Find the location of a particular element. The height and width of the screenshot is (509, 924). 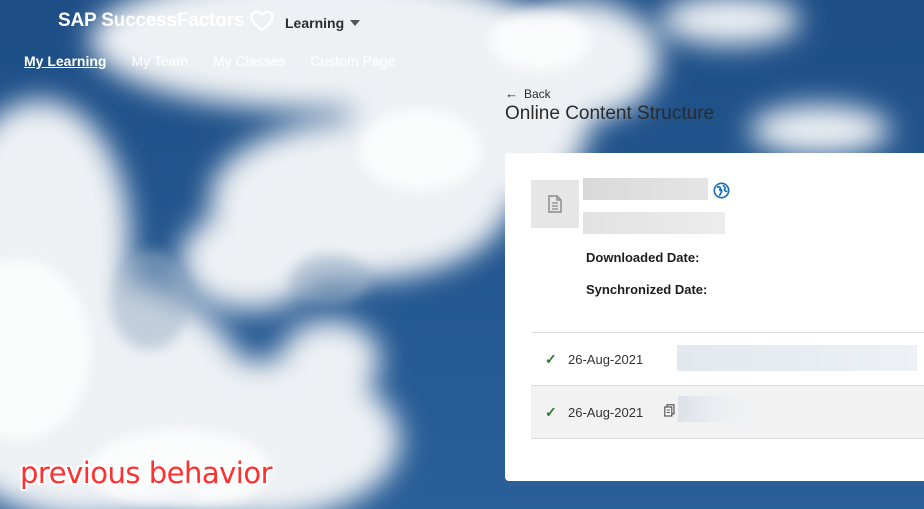

nav-my-classes: My Classes is located at coordinates (249, 61).